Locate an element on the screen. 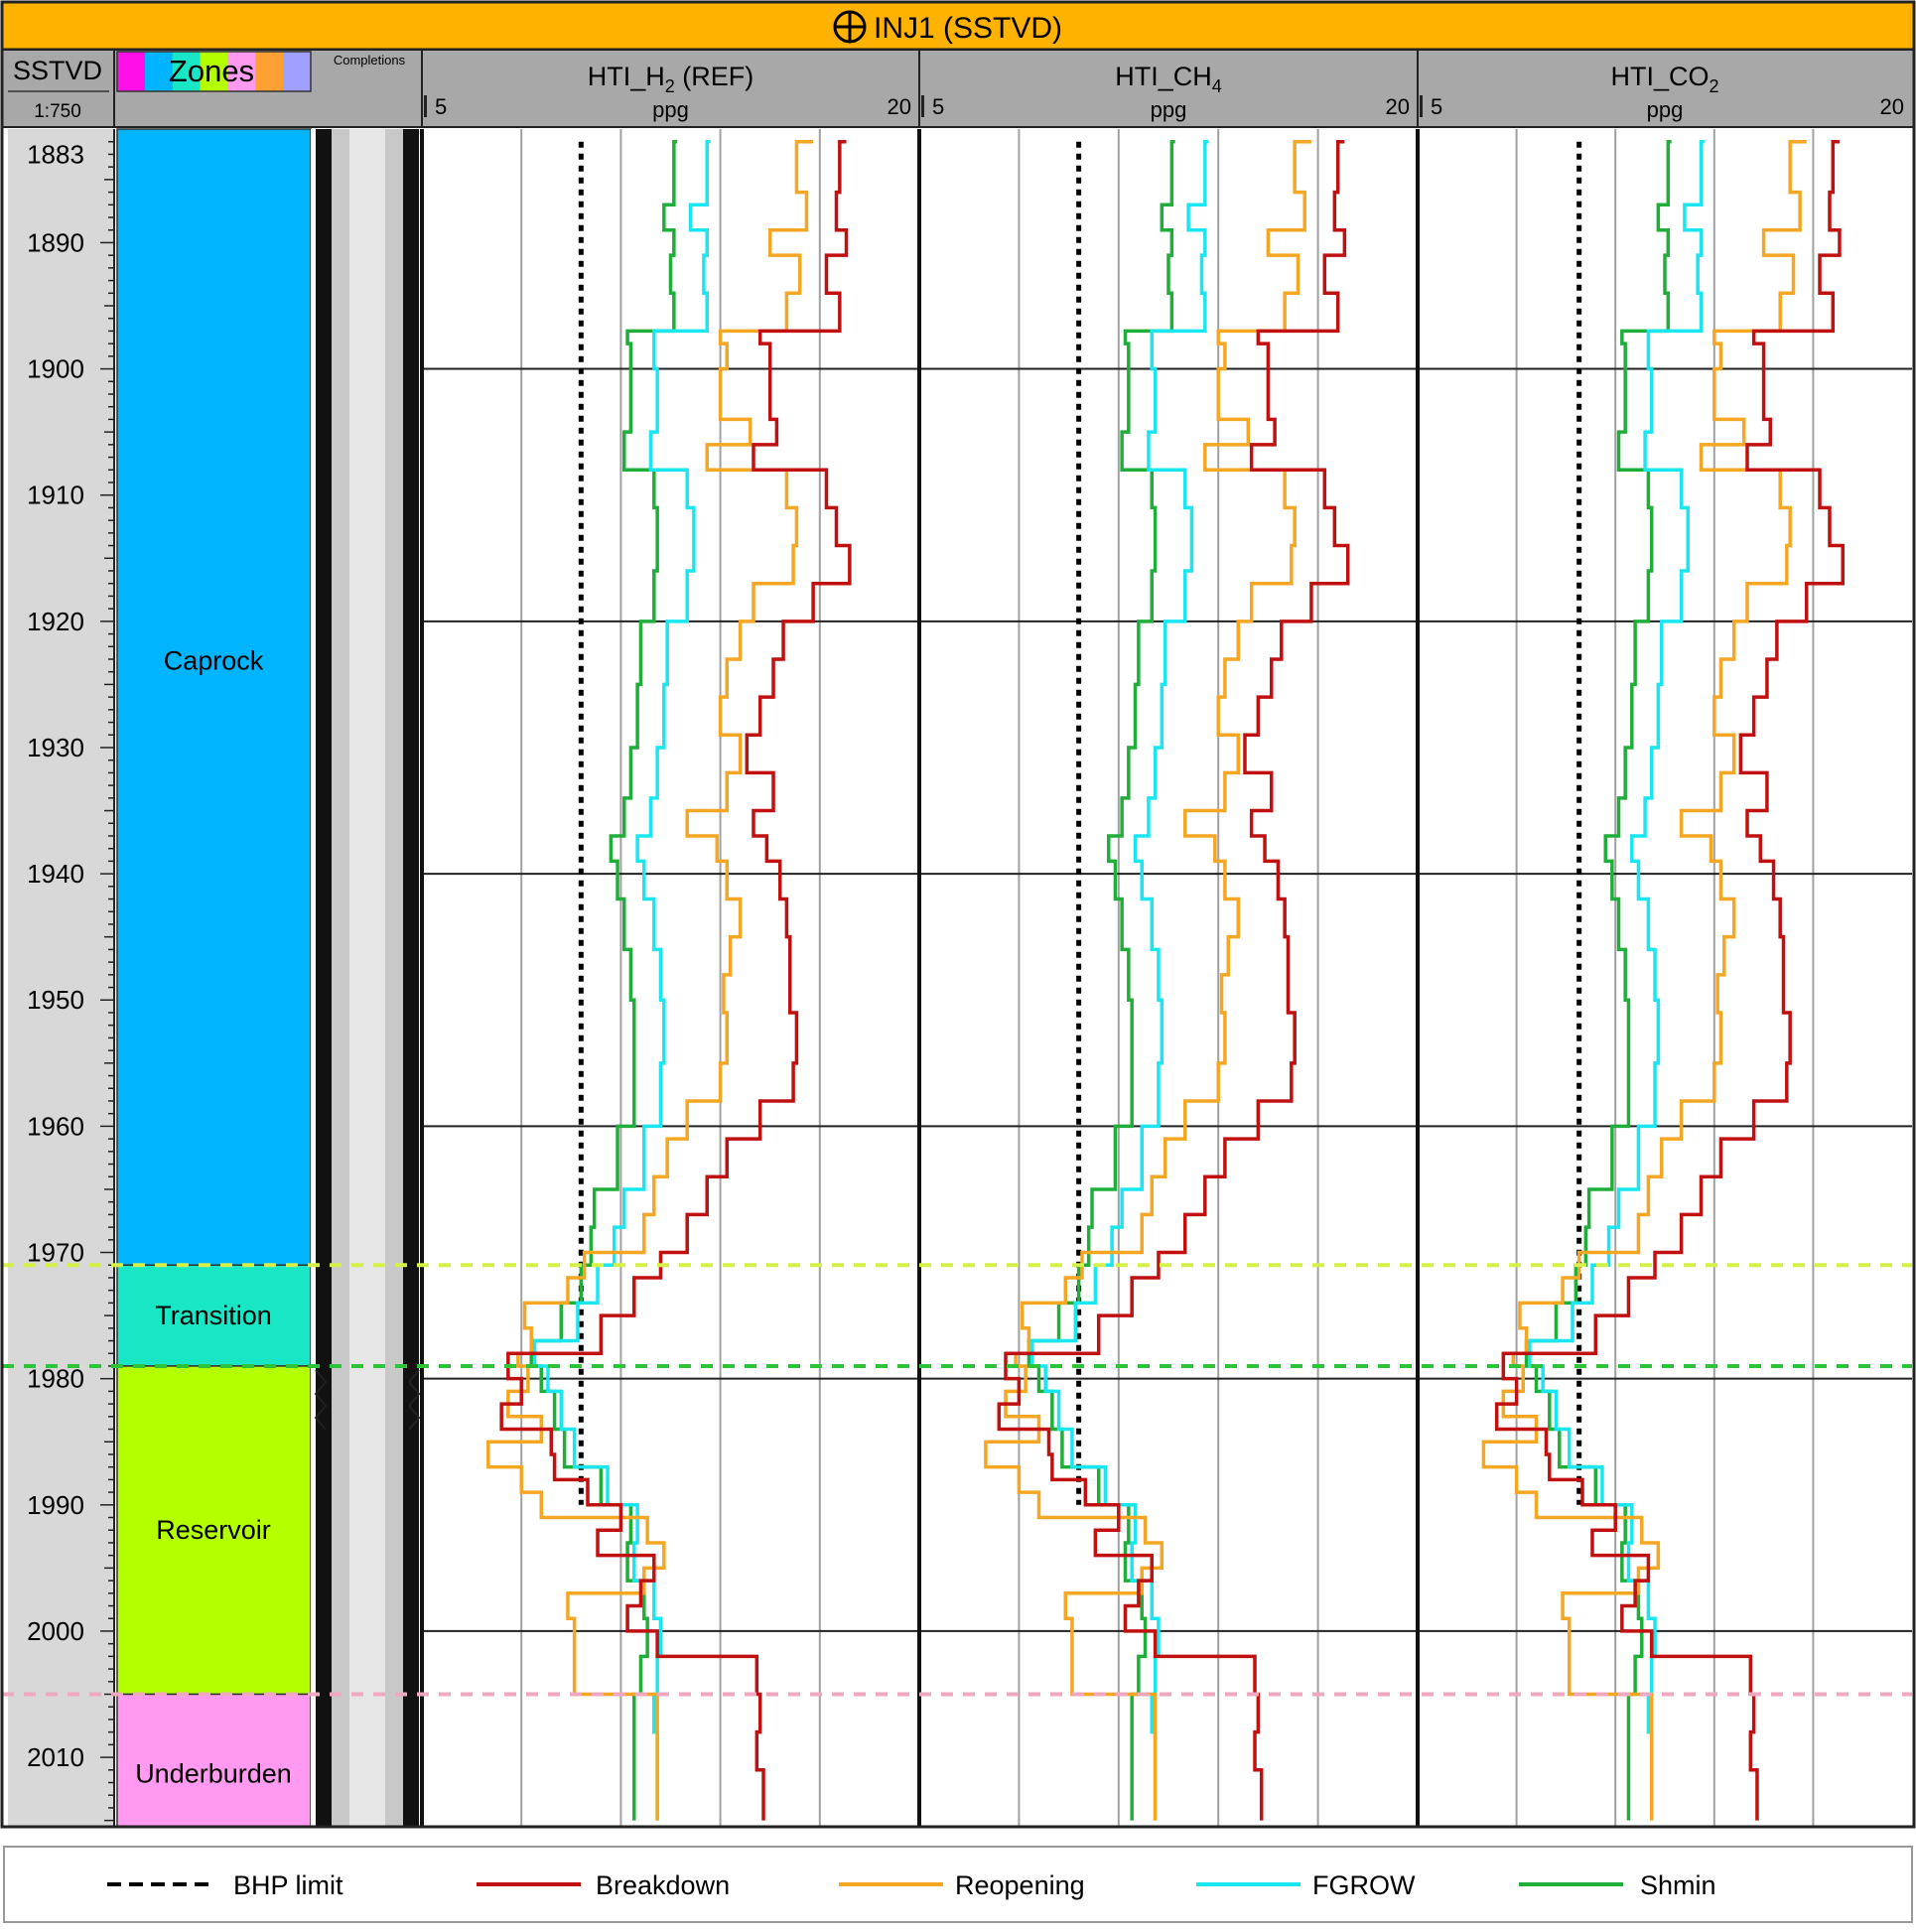  depth-tick-label: 1970 is located at coordinates (55, 1253).